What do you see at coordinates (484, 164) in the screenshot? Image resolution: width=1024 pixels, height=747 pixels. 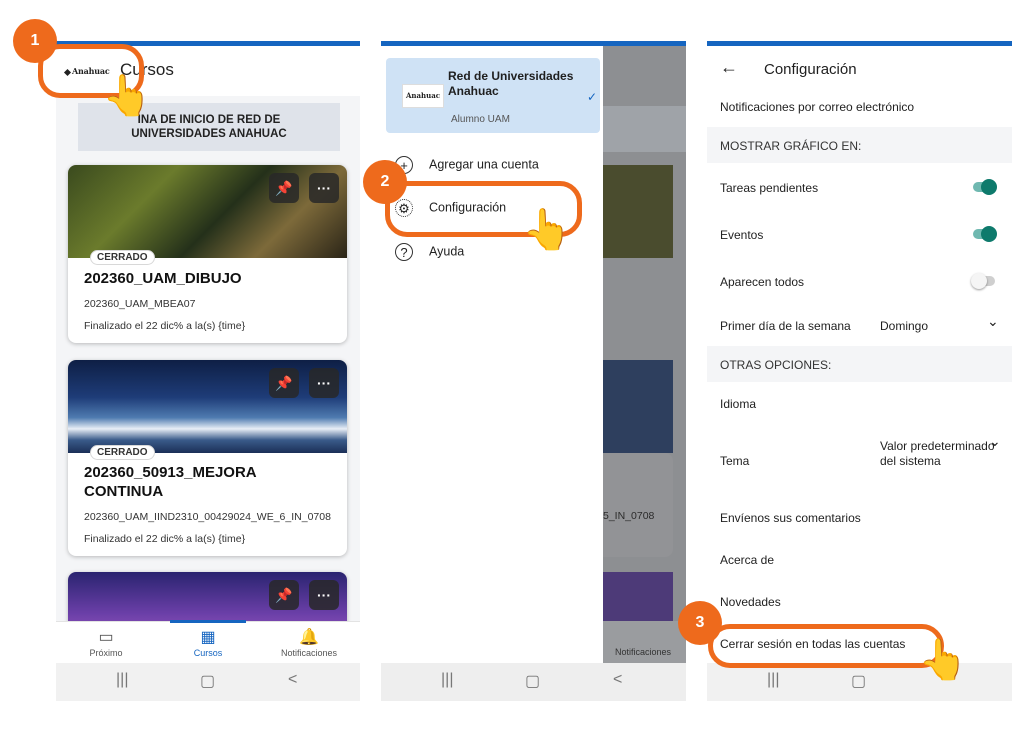 I see `menu-label: Agregar una cuenta` at bounding box center [484, 164].